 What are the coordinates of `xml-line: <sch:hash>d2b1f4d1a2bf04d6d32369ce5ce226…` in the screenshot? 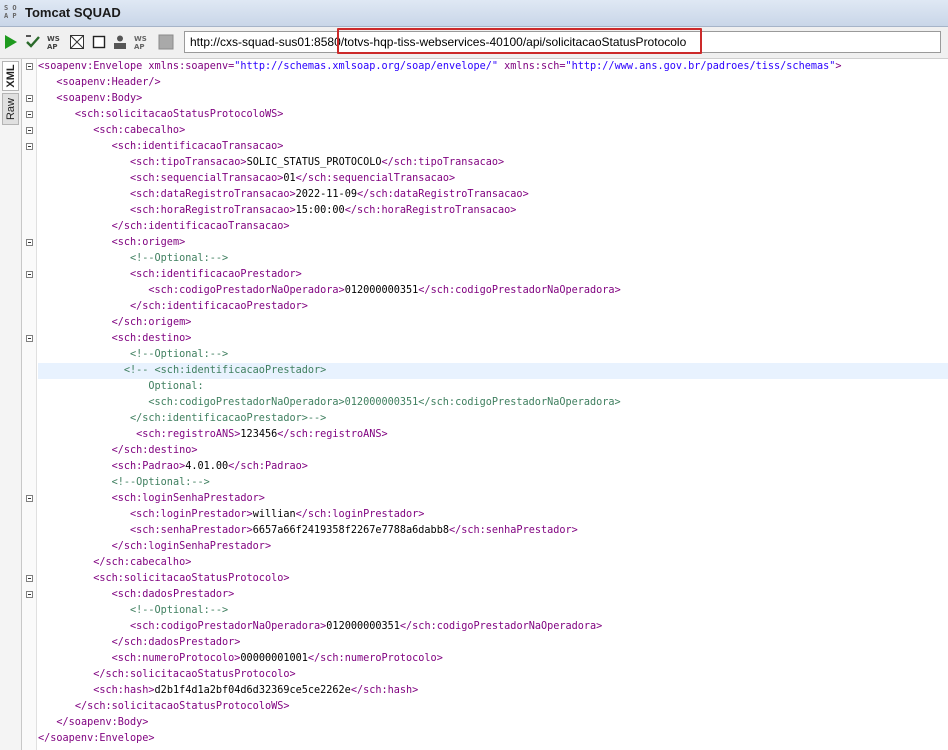 It's located at (493, 691).